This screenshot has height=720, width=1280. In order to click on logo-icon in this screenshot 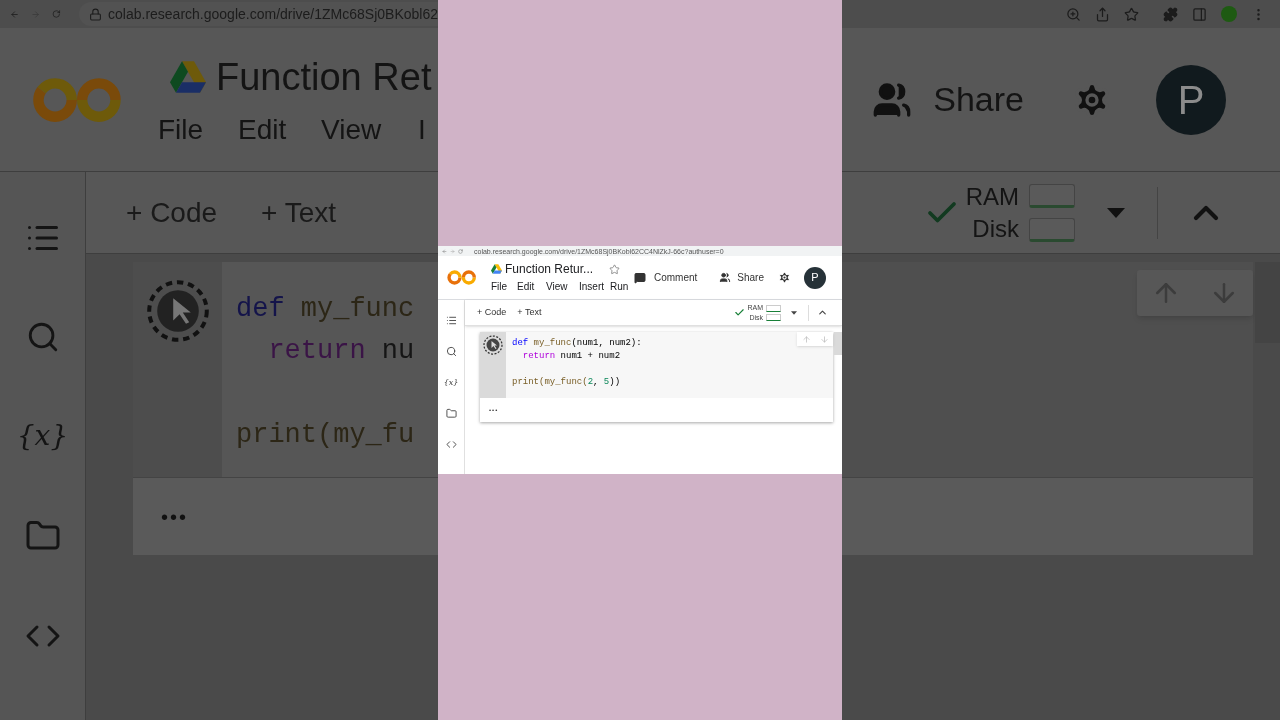, I will do `click(462, 277)`.